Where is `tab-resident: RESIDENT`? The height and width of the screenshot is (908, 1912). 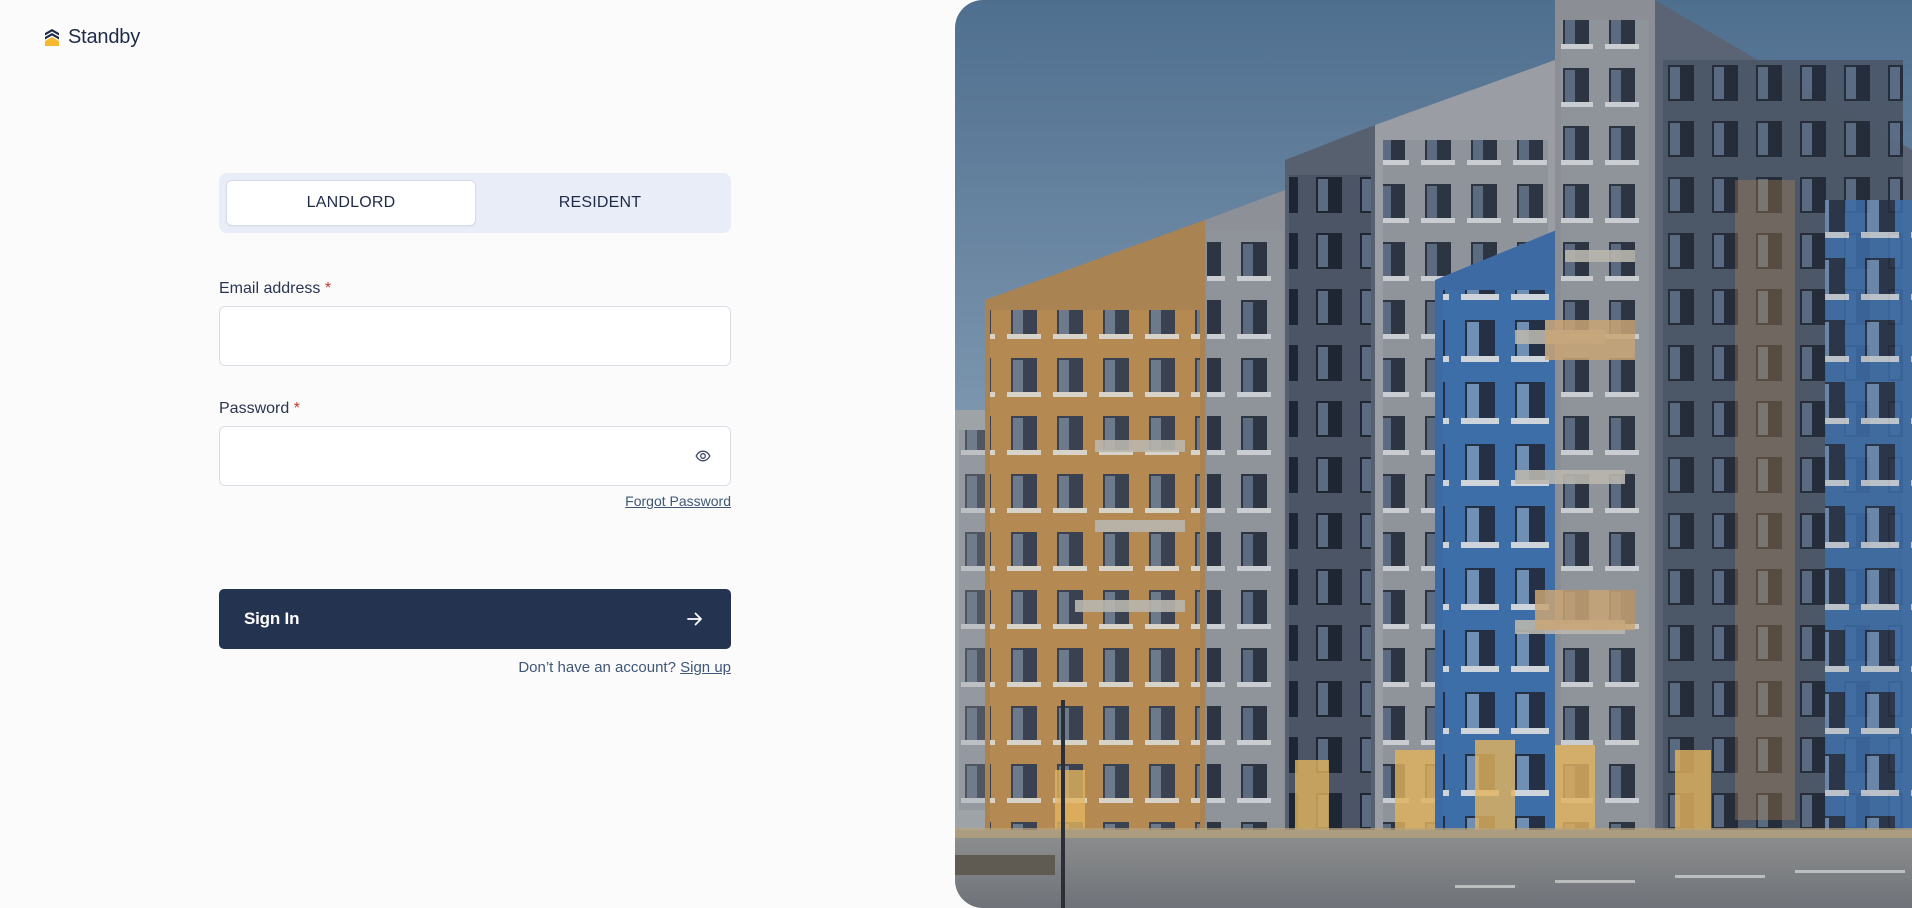
tab-resident: RESIDENT is located at coordinates (600, 203).